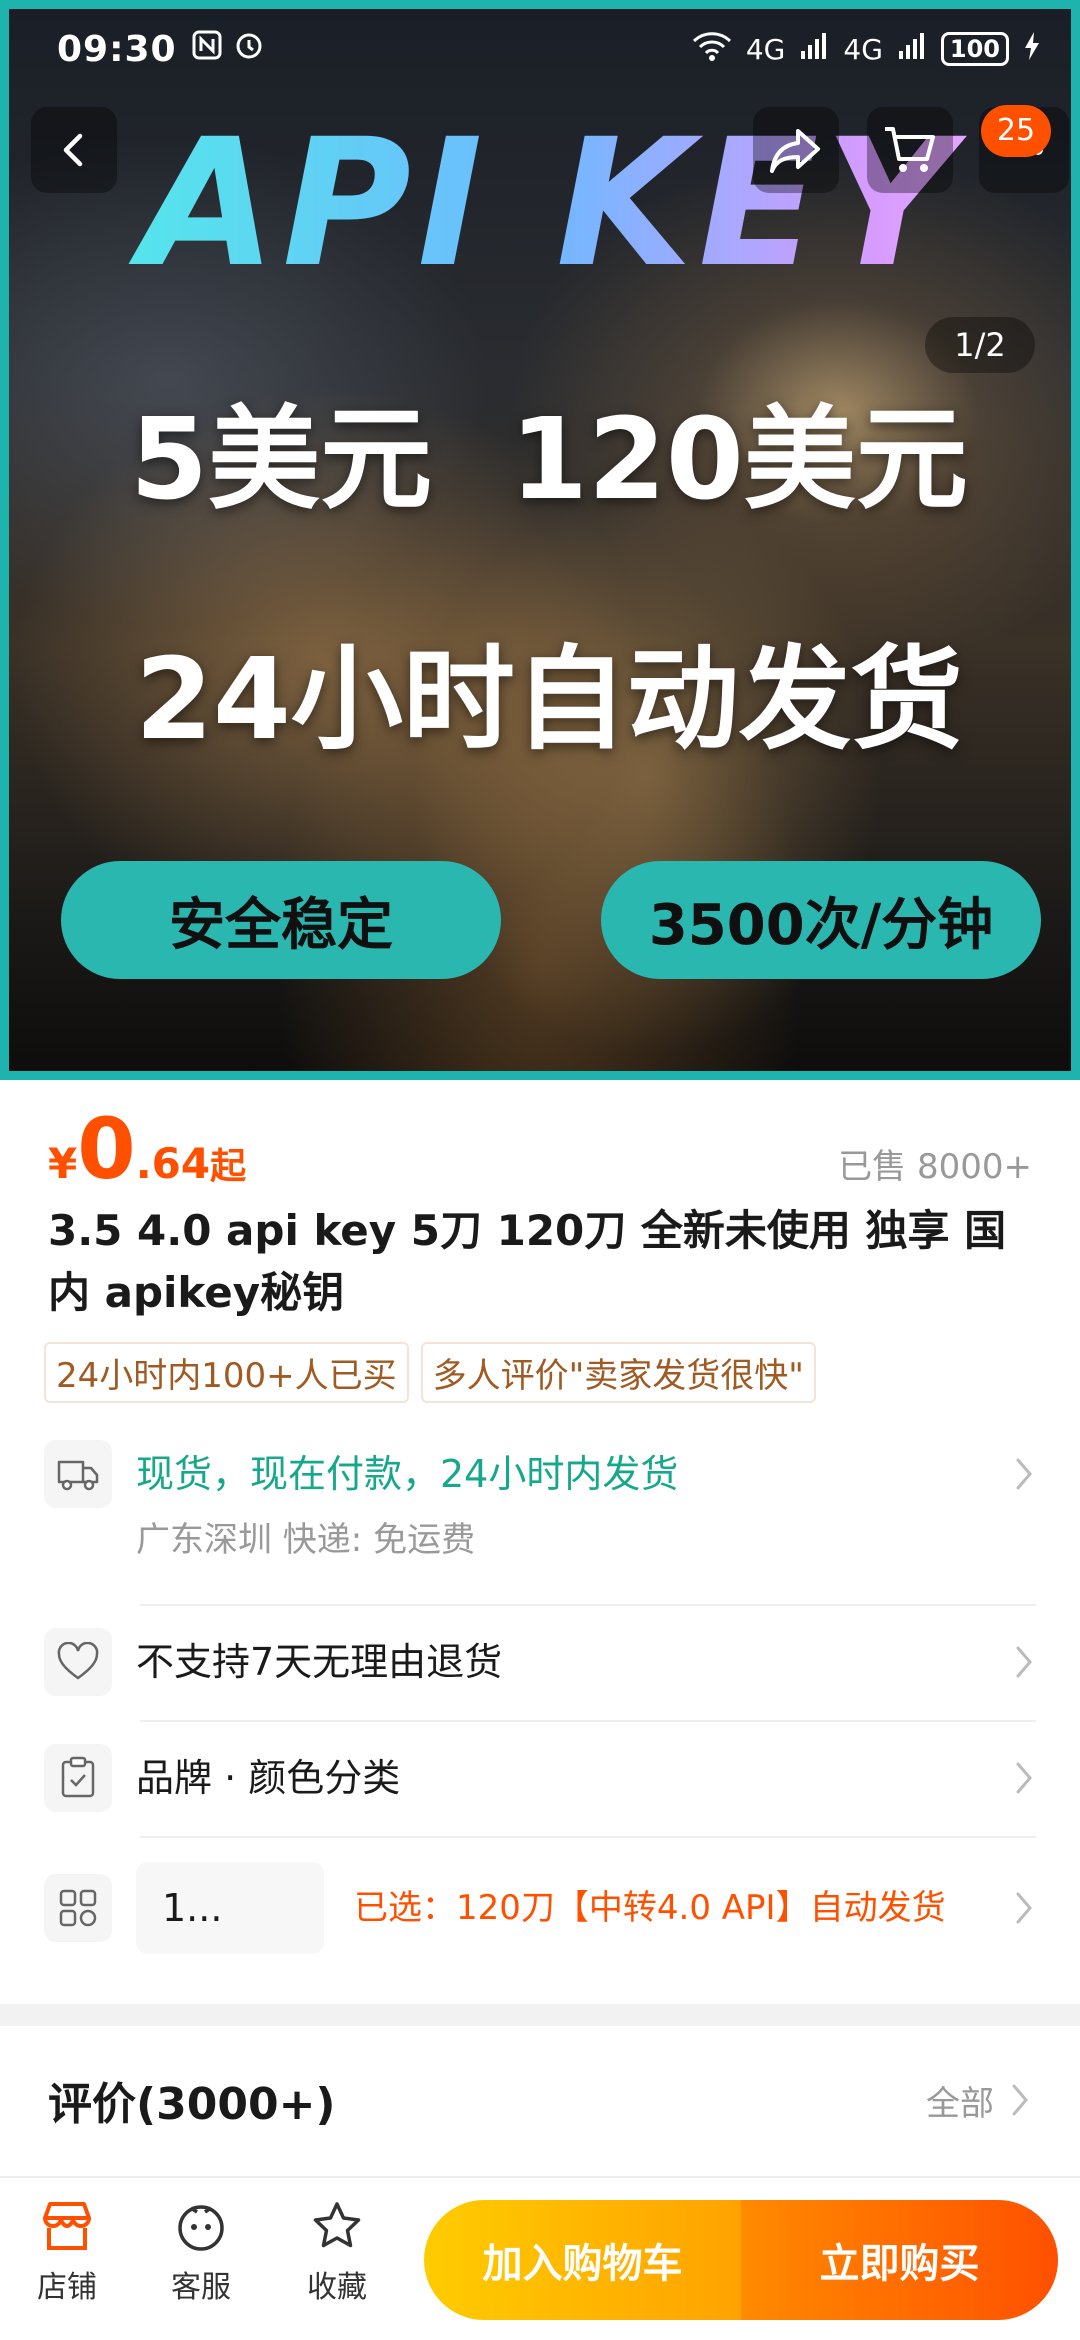 The width and height of the screenshot is (1080, 2340). Describe the element at coordinates (207, 49) in the screenshot. I see `nfc-icon` at that location.